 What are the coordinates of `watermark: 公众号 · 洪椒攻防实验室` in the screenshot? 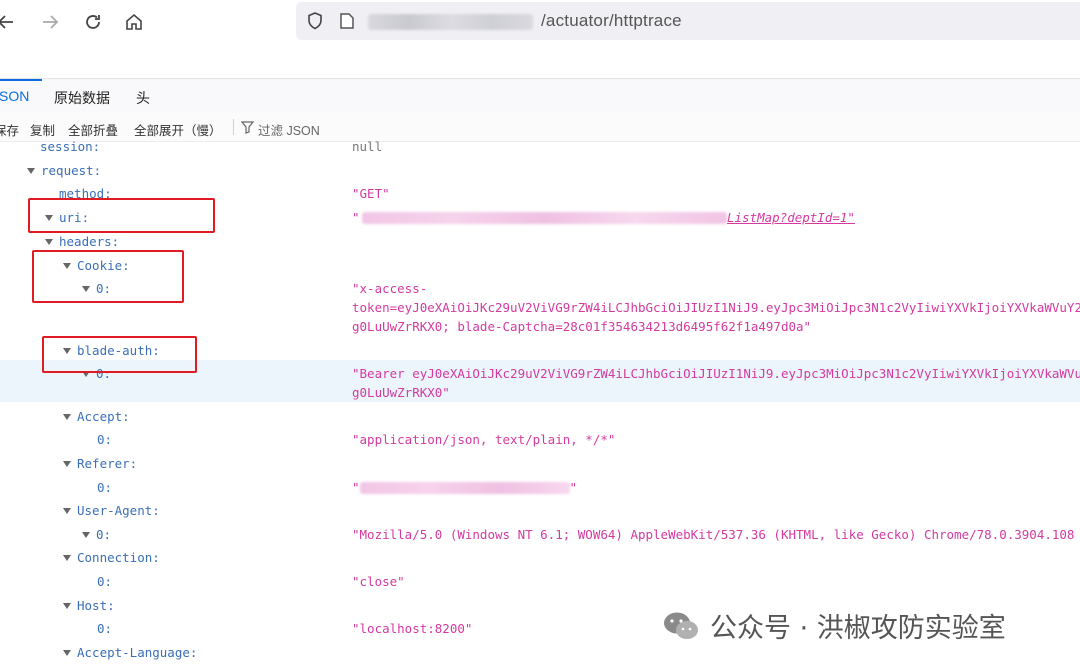 It's located at (834, 625).